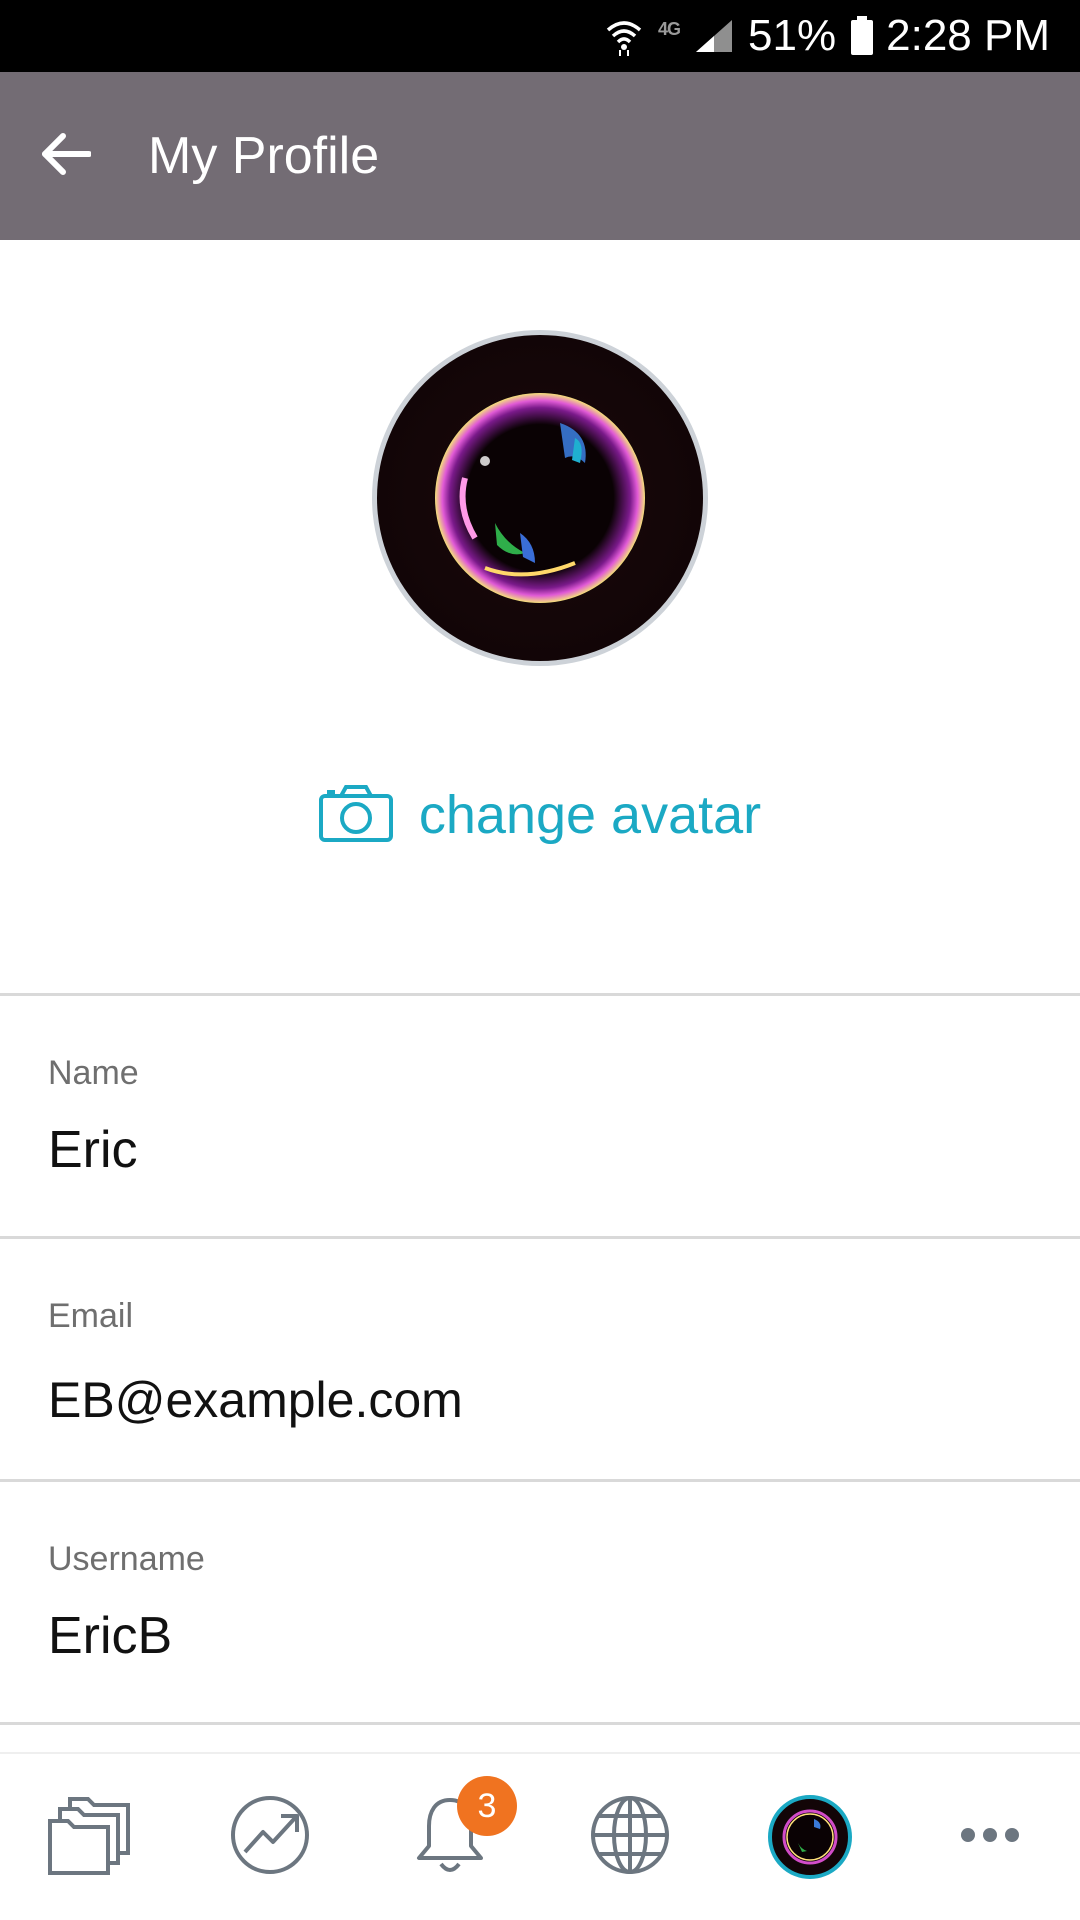 Image resolution: width=1080 pixels, height=1920 pixels. What do you see at coordinates (93, 1150) in the screenshot?
I see `name-value: Eric` at bounding box center [93, 1150].